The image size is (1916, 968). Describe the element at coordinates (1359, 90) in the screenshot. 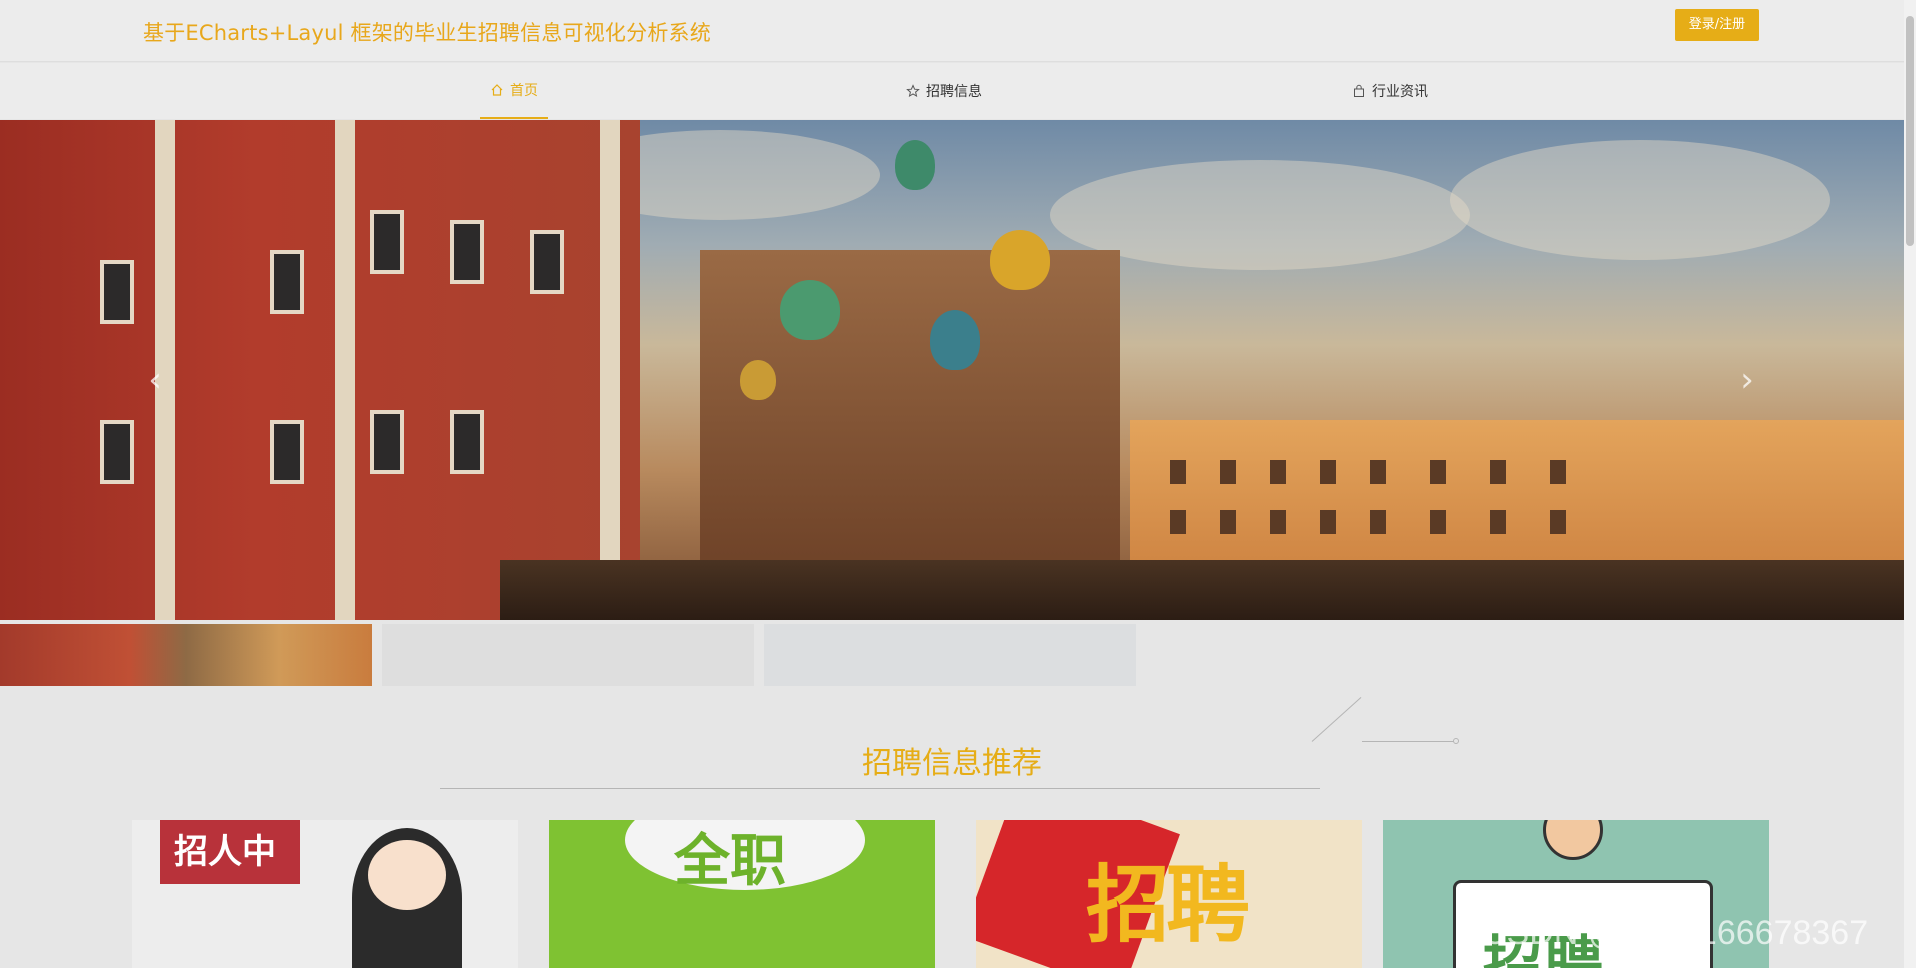

I see `bag-icon` at that location.